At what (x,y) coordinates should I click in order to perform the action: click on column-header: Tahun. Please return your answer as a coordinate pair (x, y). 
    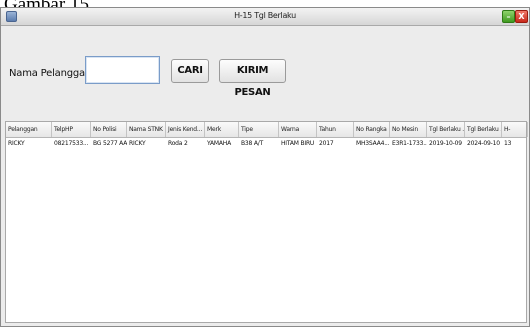
    Looking at the image, I should click on (335, 129).